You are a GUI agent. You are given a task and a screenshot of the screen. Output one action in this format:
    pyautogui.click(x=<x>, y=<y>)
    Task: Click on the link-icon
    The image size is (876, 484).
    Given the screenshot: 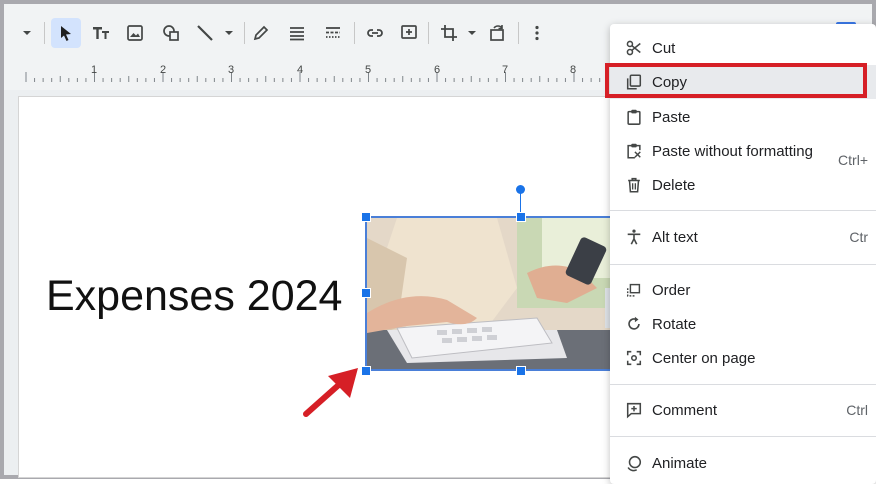 What is the action you would take?
    pyautogui.click(x=375, y=33)
    